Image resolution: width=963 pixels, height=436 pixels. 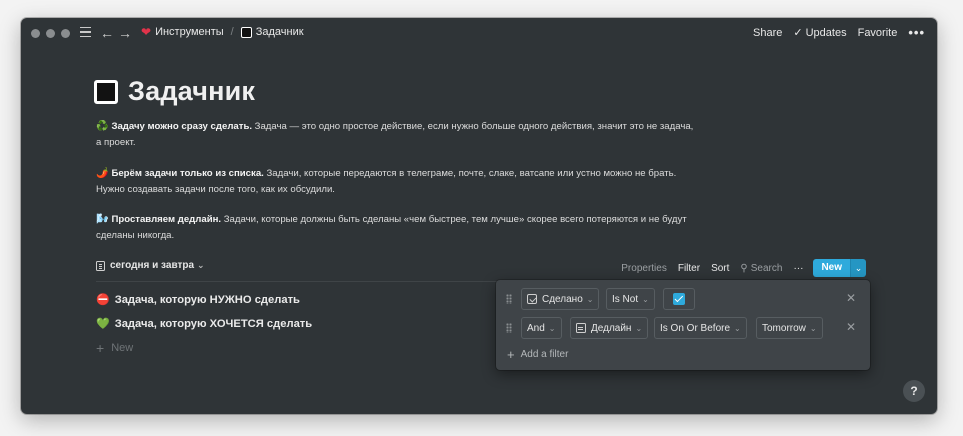 What do you see at coordinates (166, 219) in the screenshot?
I see `paragraph-bold: Проставляем дедлайн.` at bounding box center [166, 219].